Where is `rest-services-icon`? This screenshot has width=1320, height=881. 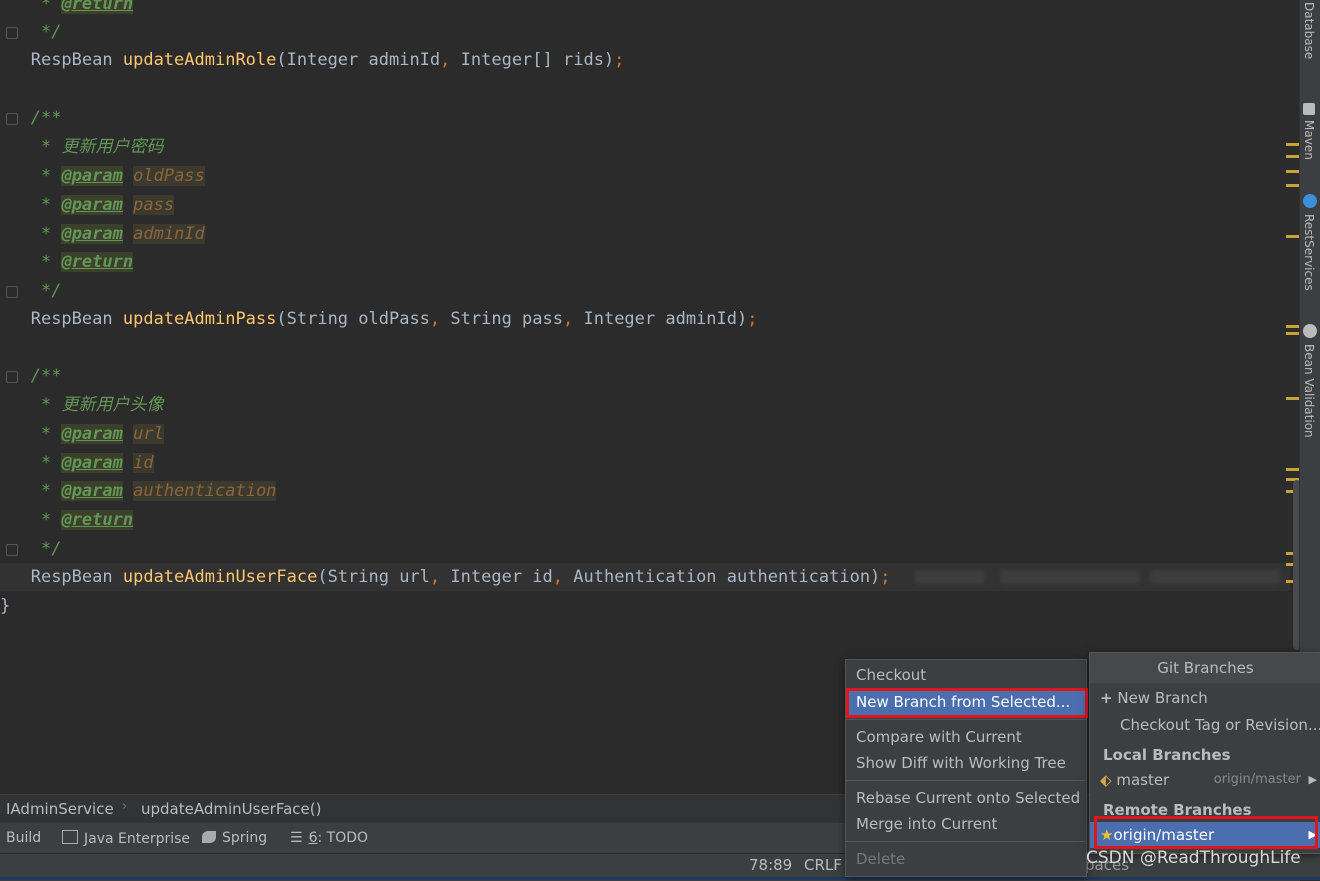 rest-services-icon is located at coordinates (1310, 201).